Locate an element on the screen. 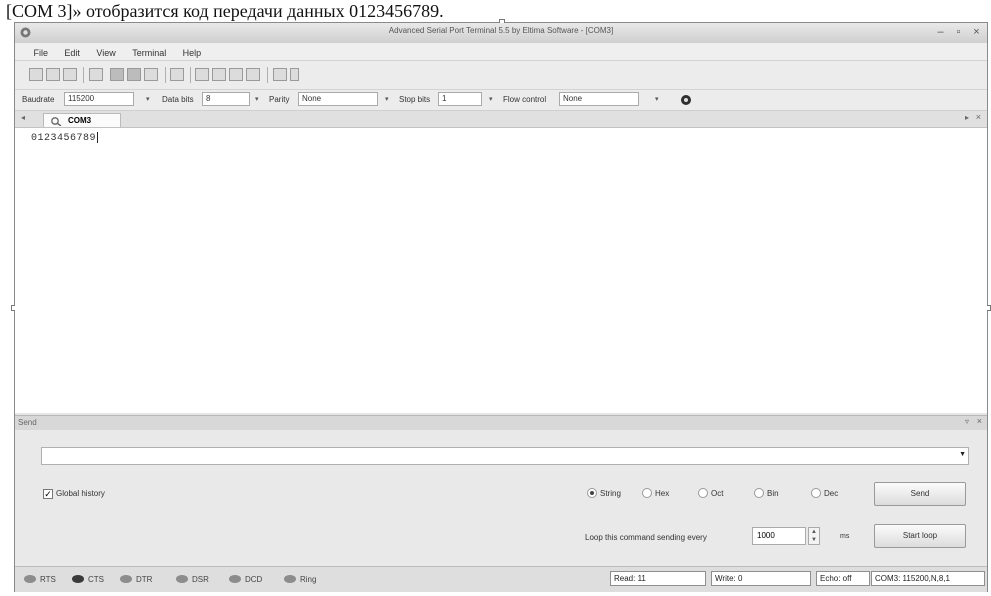  loop-unit-label: ms is located at coordinates (845, 536).